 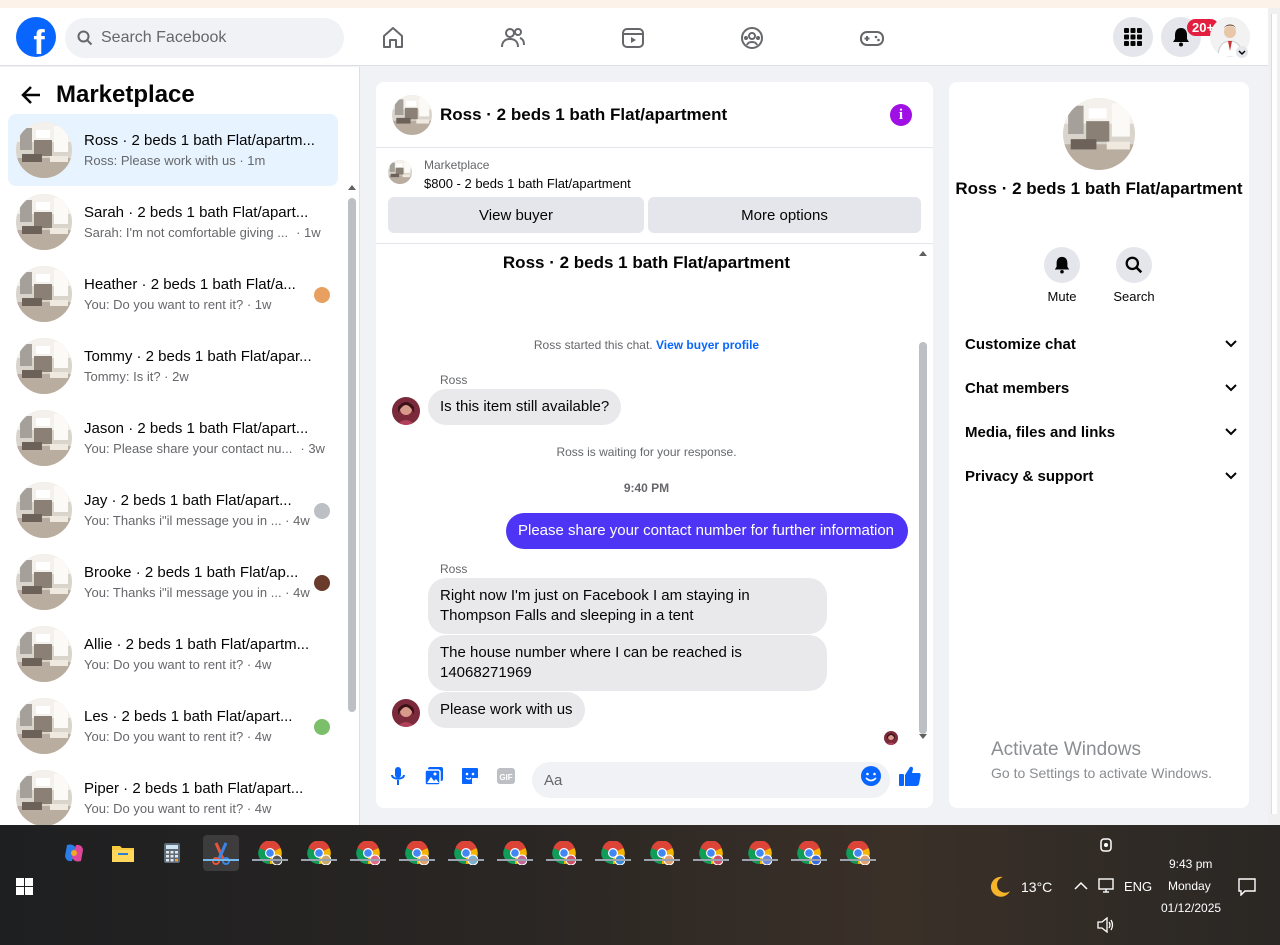 What do you see at coordinates (398, 776) in the screenshot?
I see `microphone-icon` at bounding box center [398, 776].